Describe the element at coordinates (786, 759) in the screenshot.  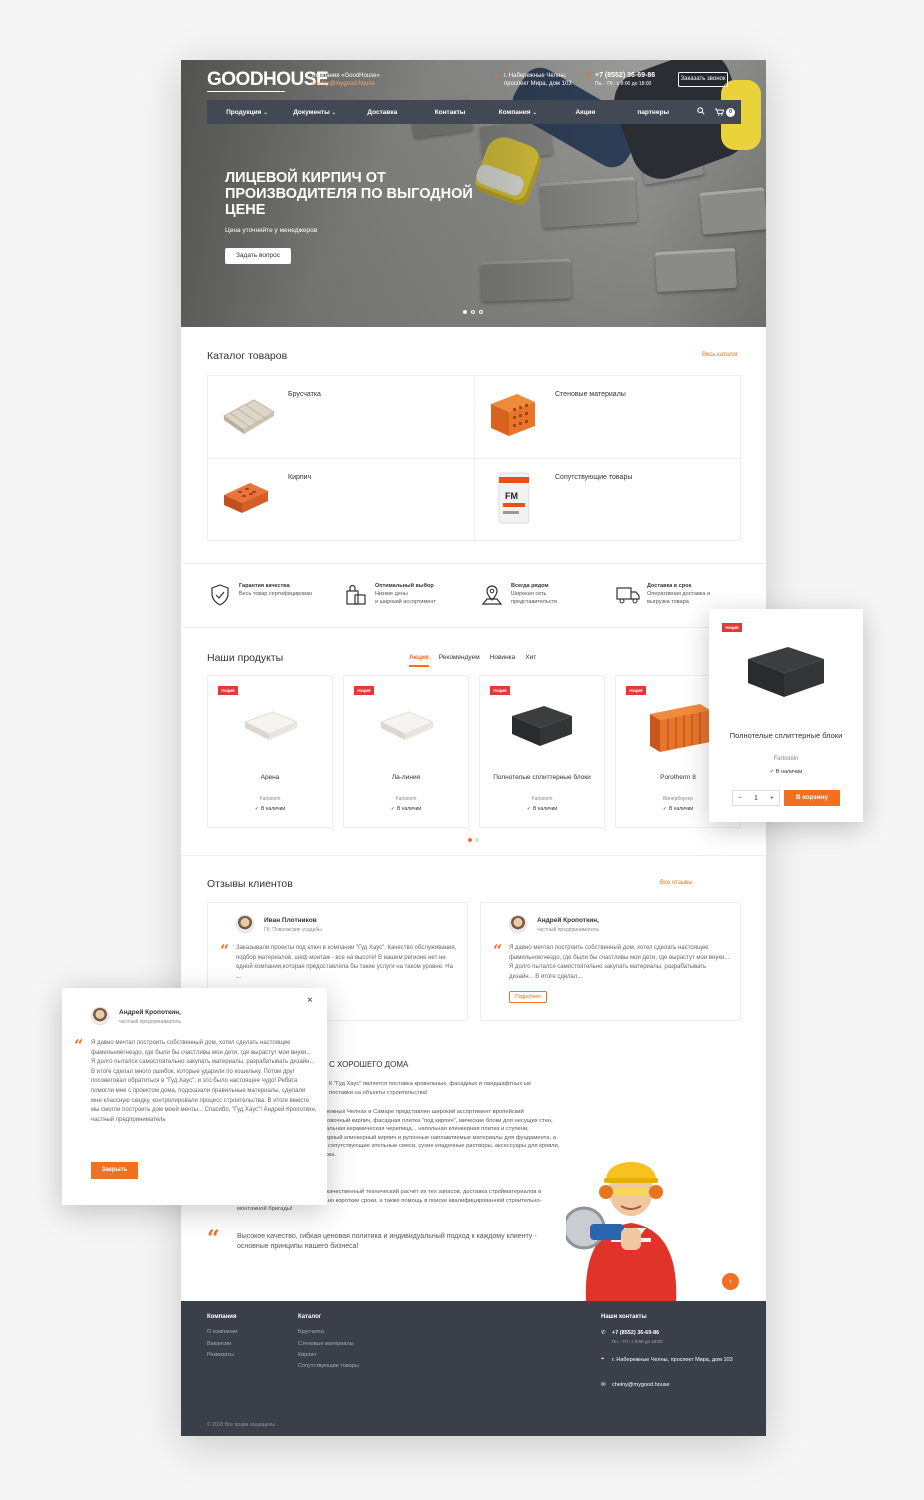
I see `popup-product-brand: Farbstein` at that location.